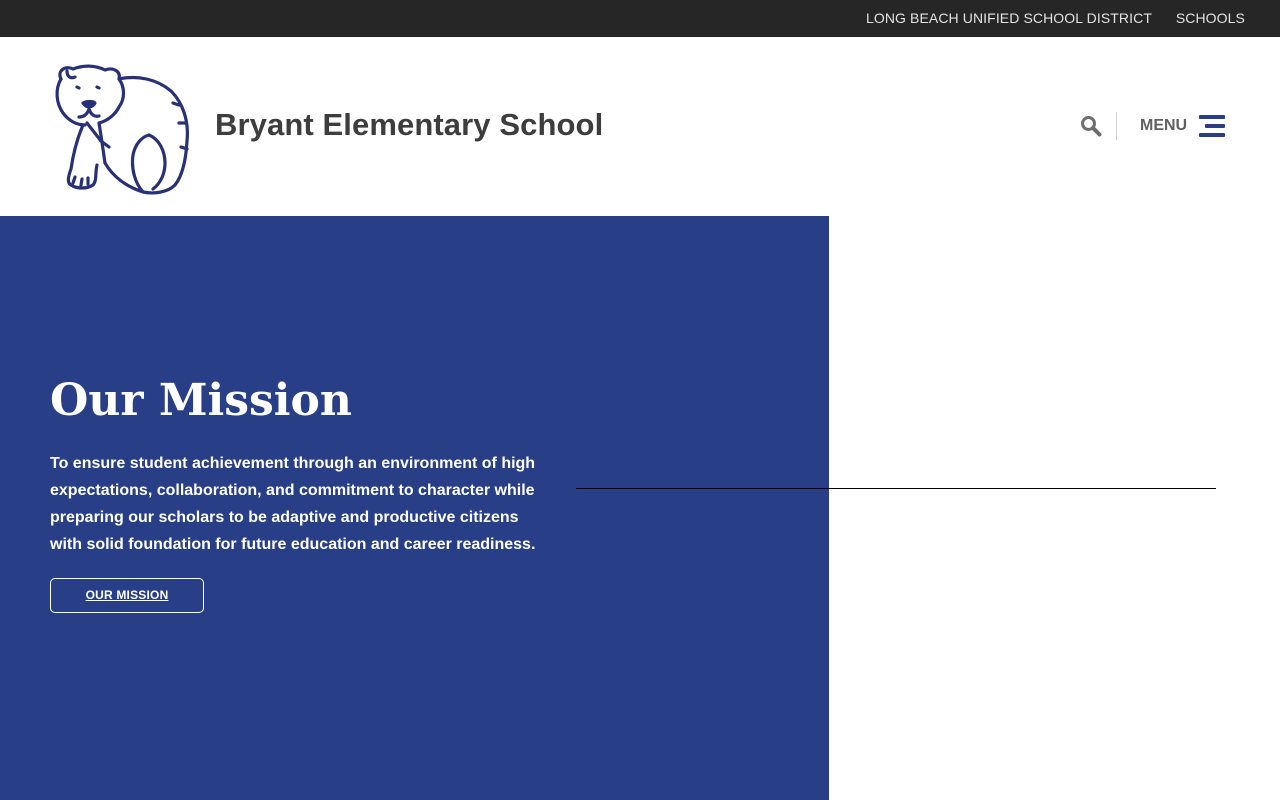  What do you see at coordinates (896, 488) in the screenshot?
I see `hero-divider-line` at bounding box center [896, 488].